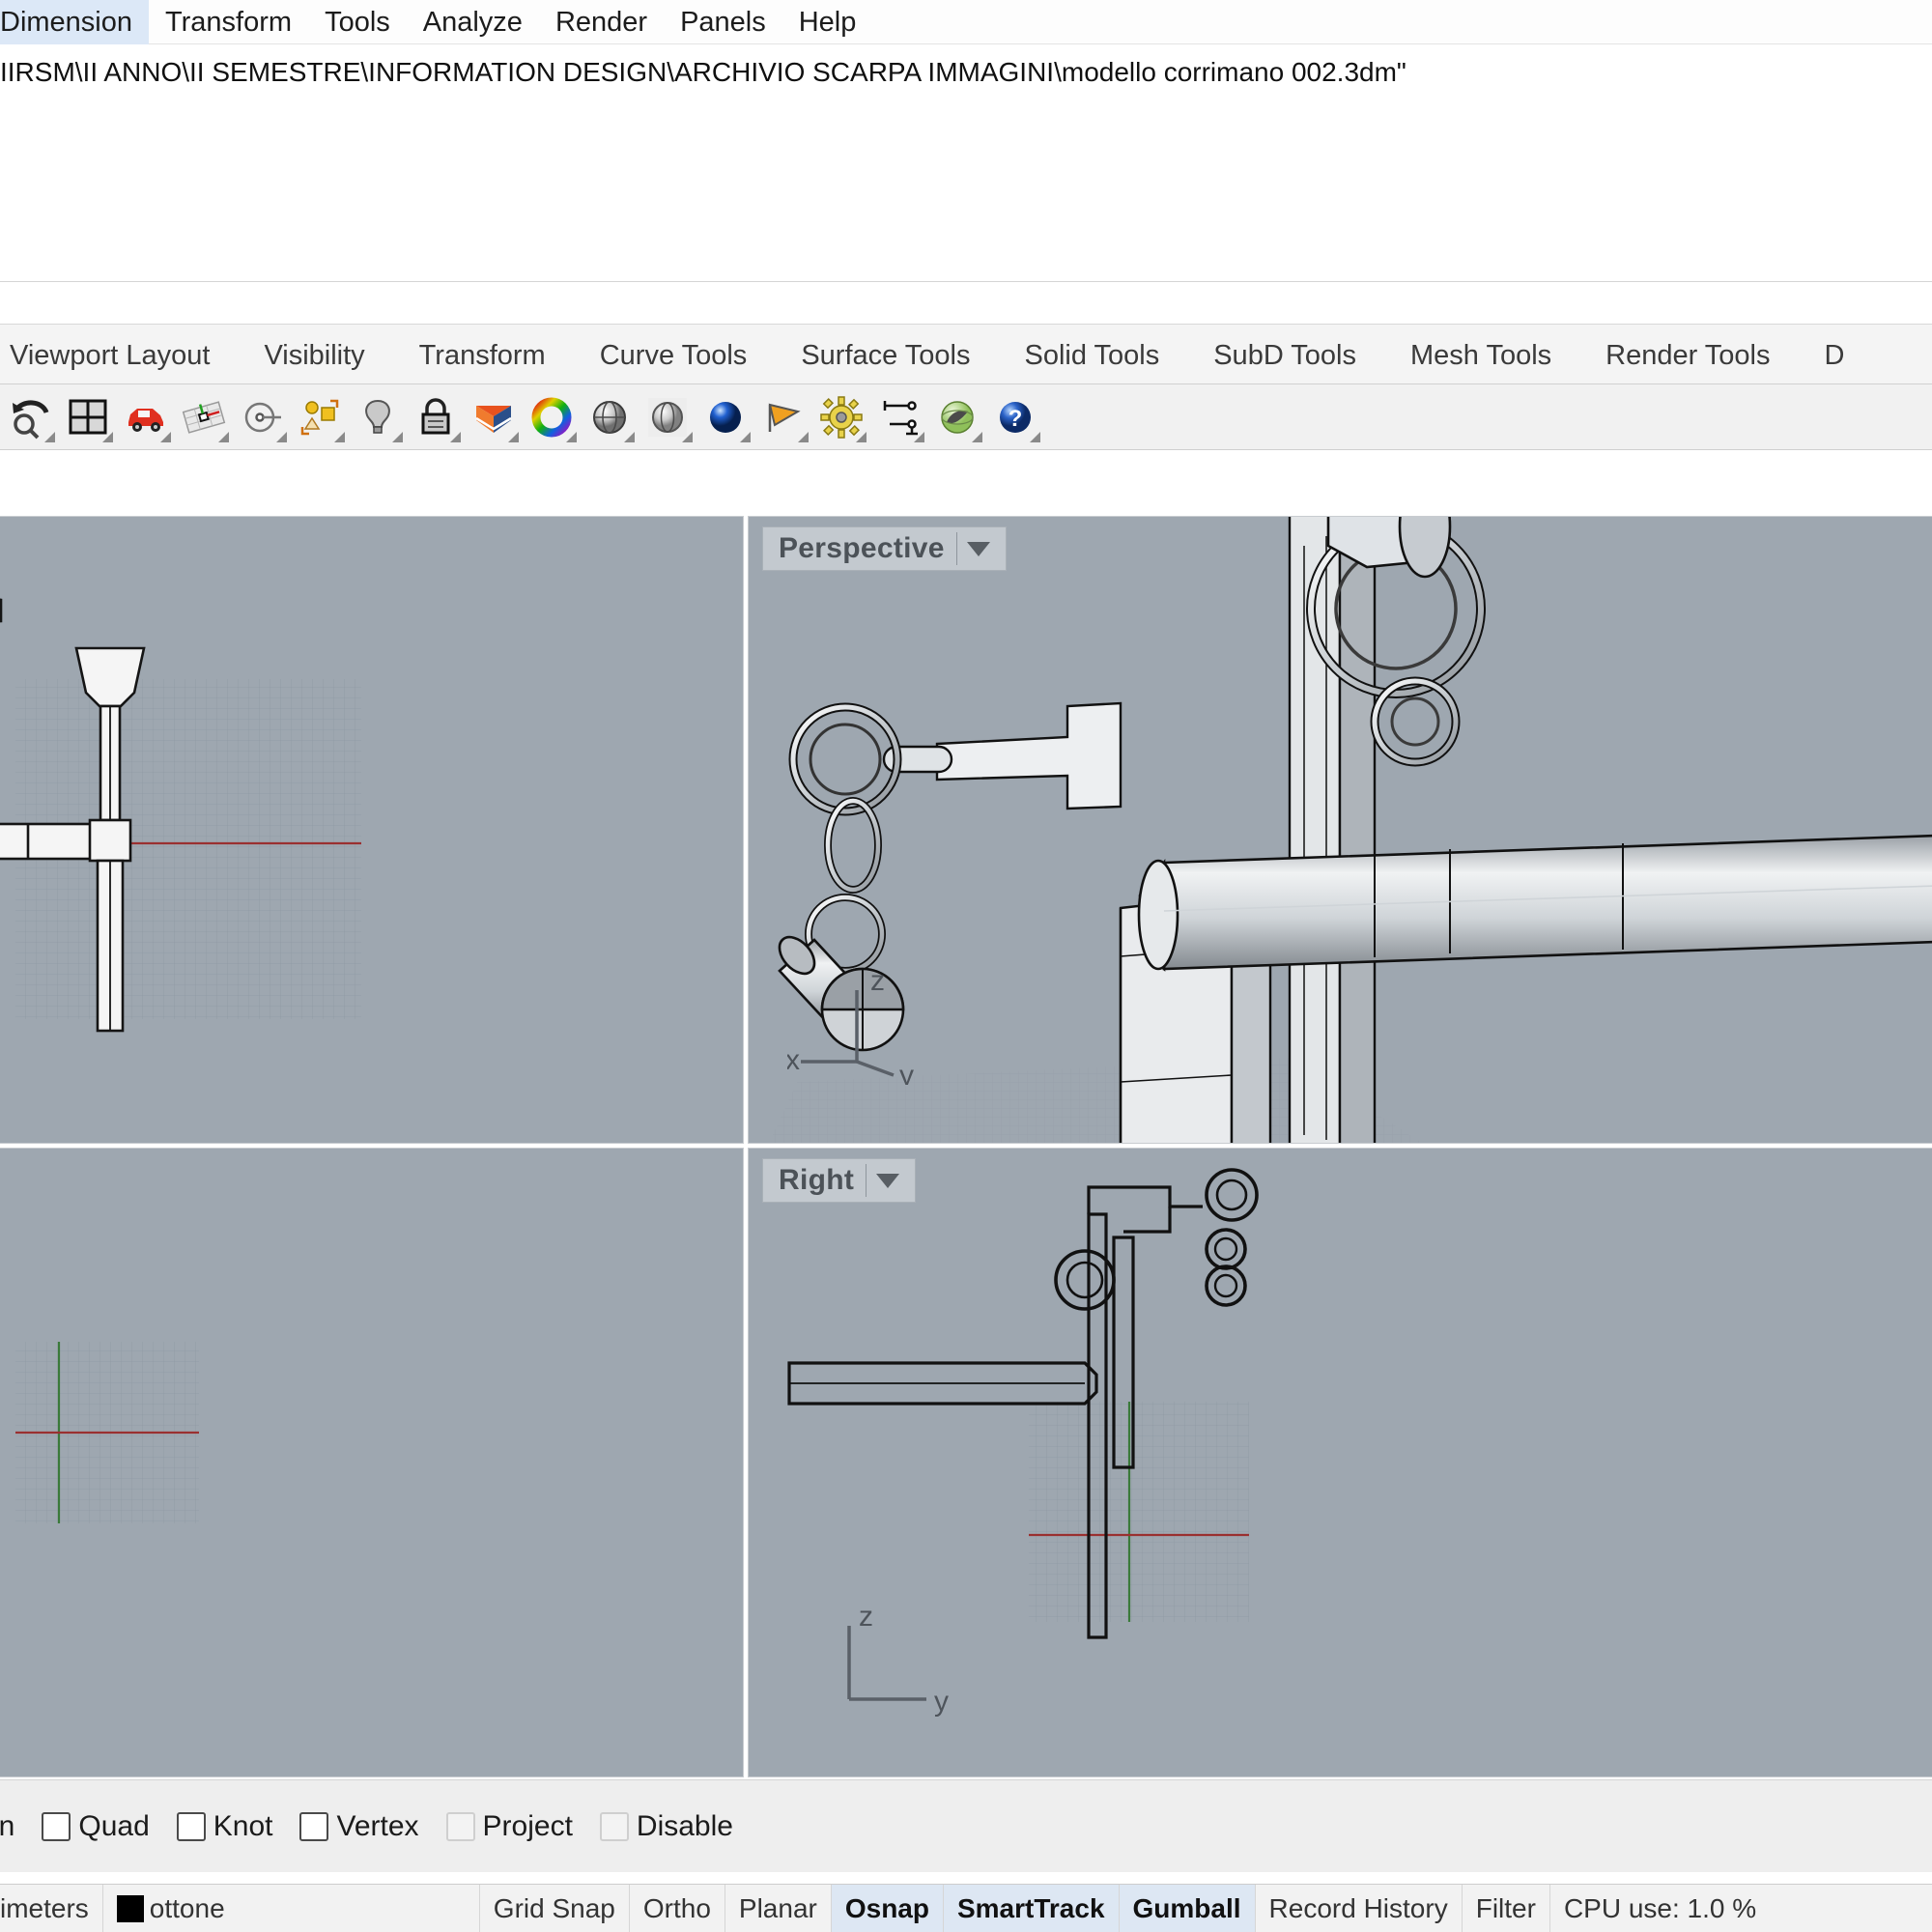 Image resolution: width=1932 pixels, height=1932 pixels. I want to click on named-views-car-icon, so click(146, 417).